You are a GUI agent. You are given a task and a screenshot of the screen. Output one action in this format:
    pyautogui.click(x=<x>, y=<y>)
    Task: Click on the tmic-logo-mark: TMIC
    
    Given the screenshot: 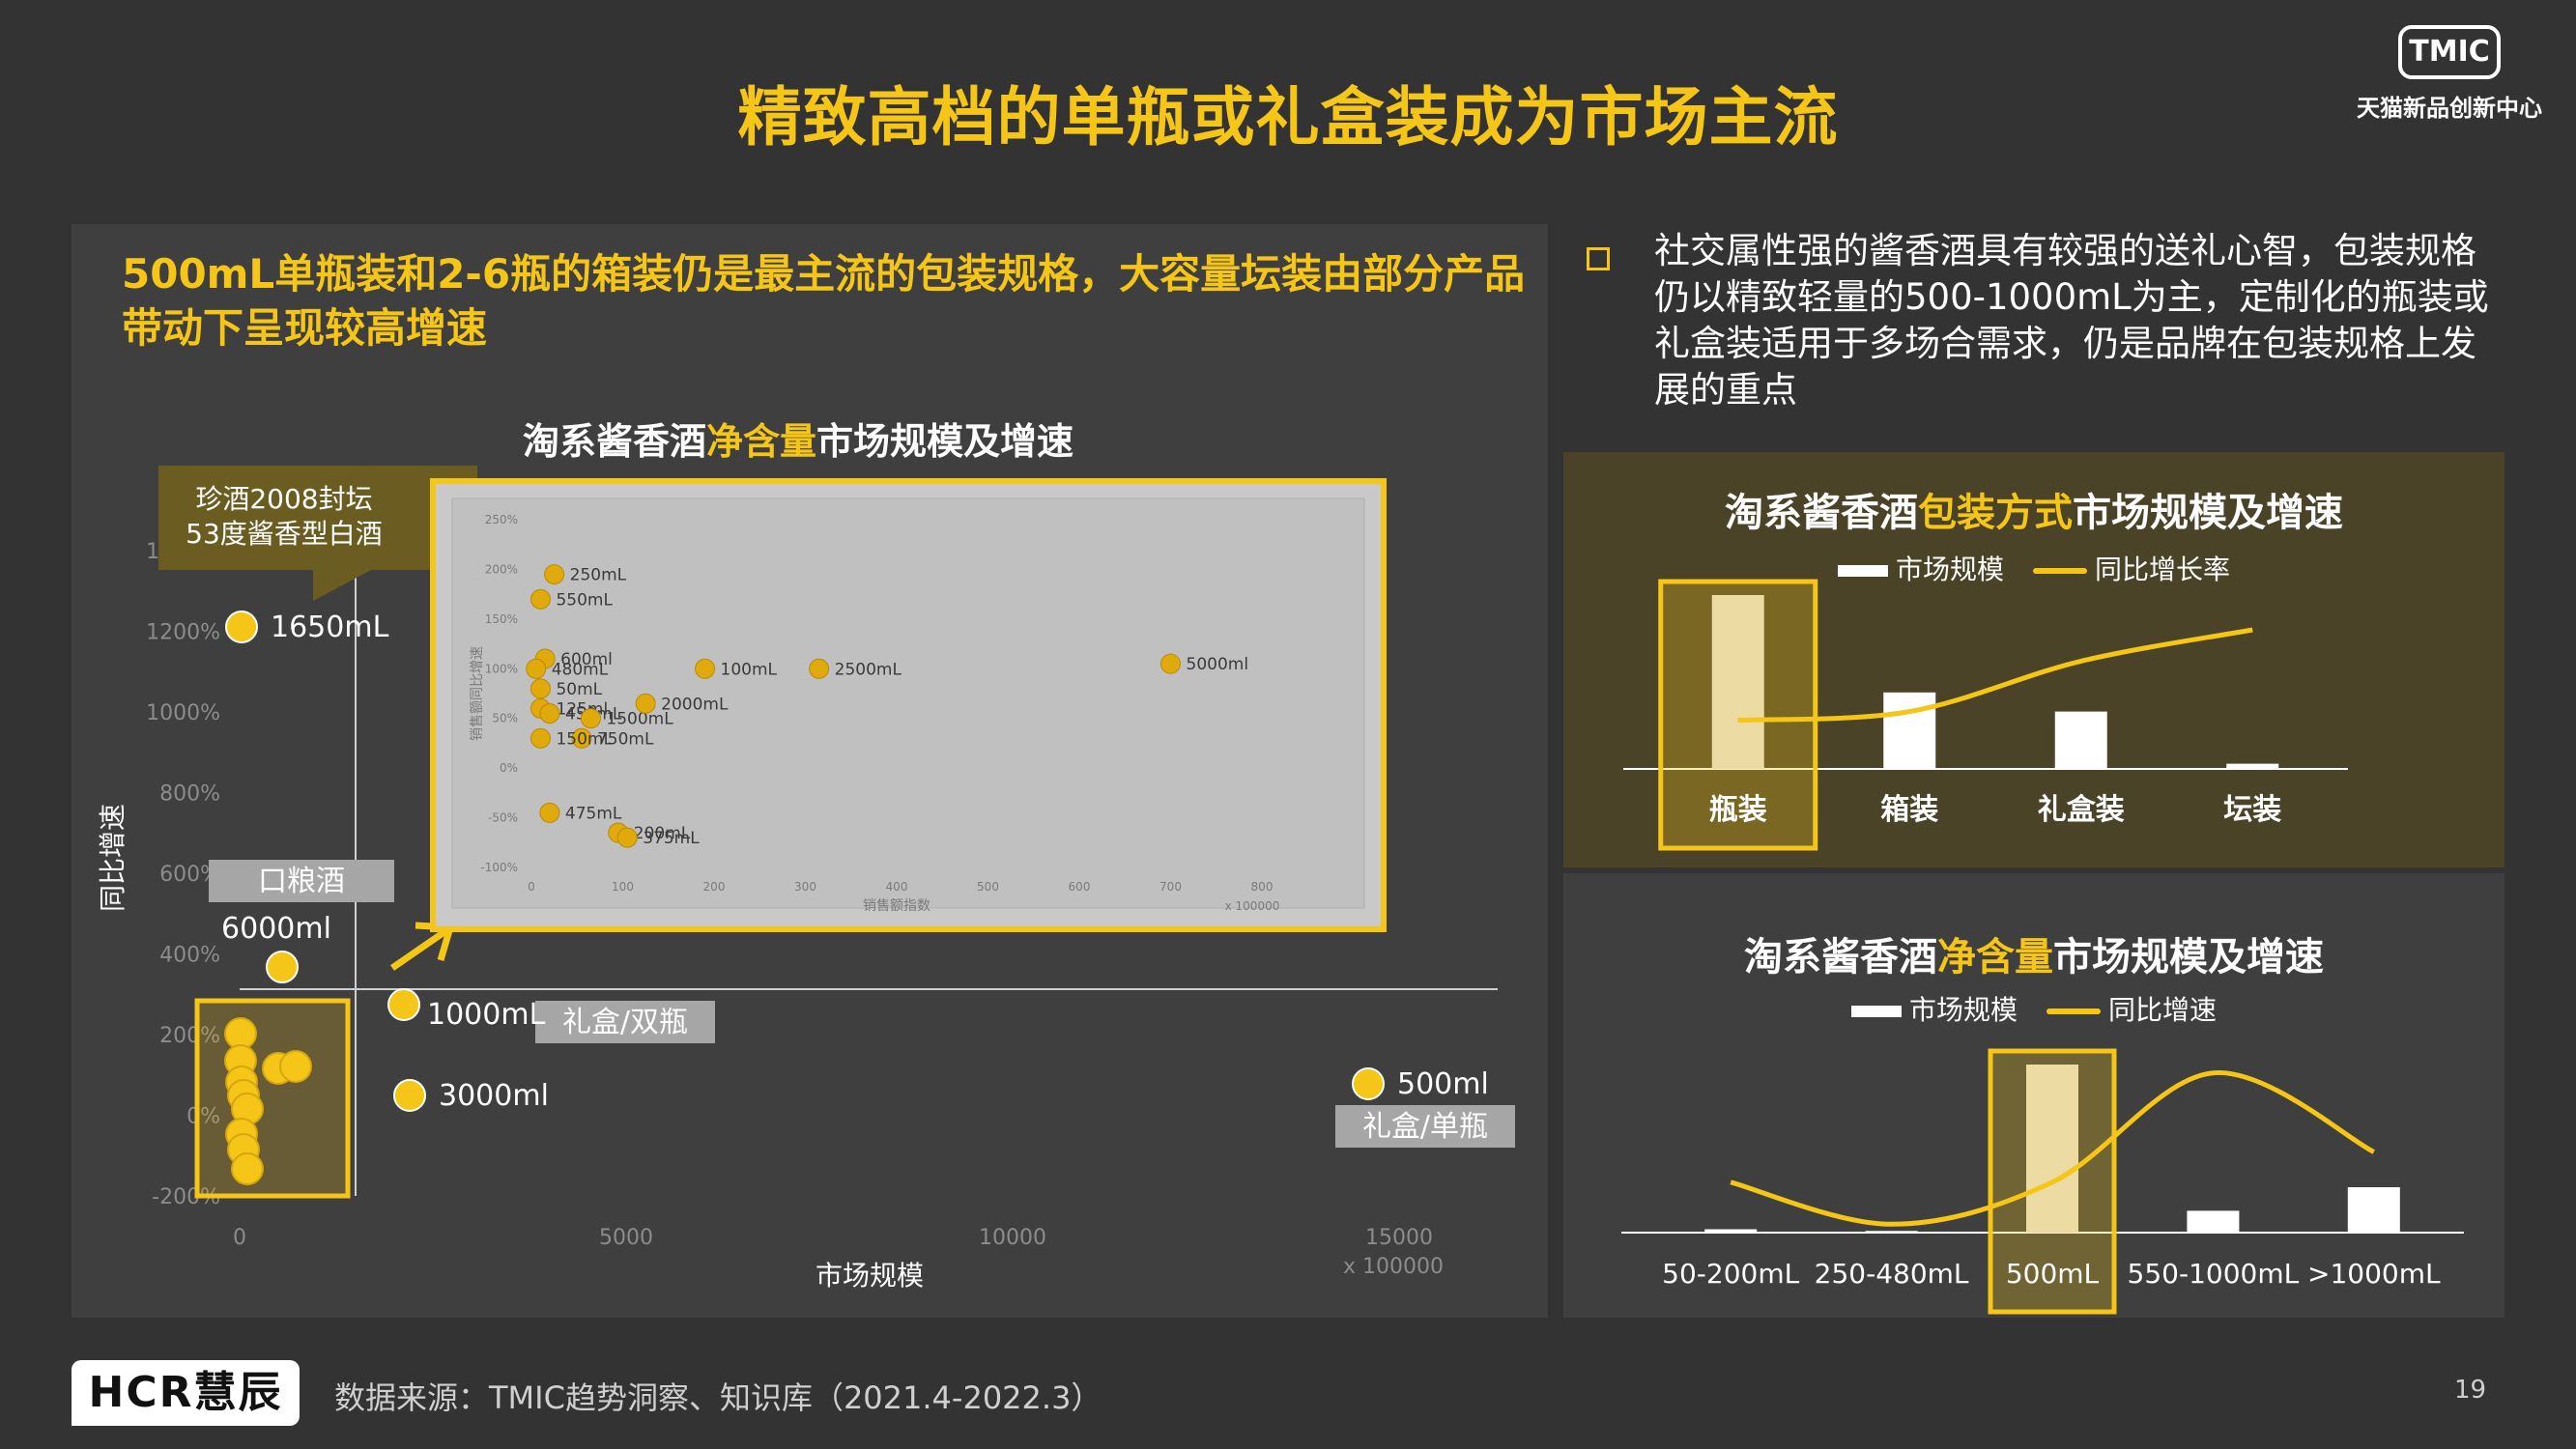 What is the action you would take?
    pyautogui.click(x=2450, y=52)
    